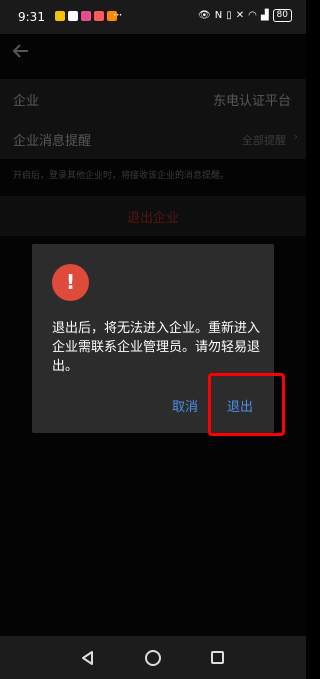 Image resolution: width=320 pixels, height=679 pixels. Describe the element at coordinates (246, 404) in the screenshot. I see `highlight-annotation` at that location.